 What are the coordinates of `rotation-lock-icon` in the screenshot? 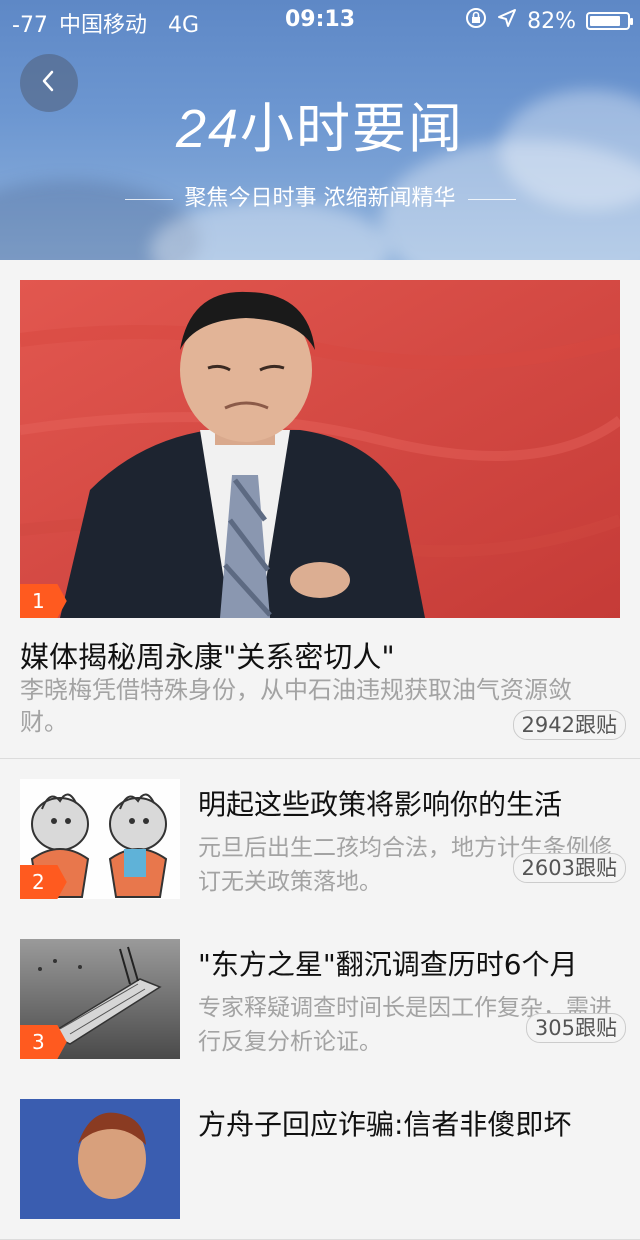 It's located at (476, 21).